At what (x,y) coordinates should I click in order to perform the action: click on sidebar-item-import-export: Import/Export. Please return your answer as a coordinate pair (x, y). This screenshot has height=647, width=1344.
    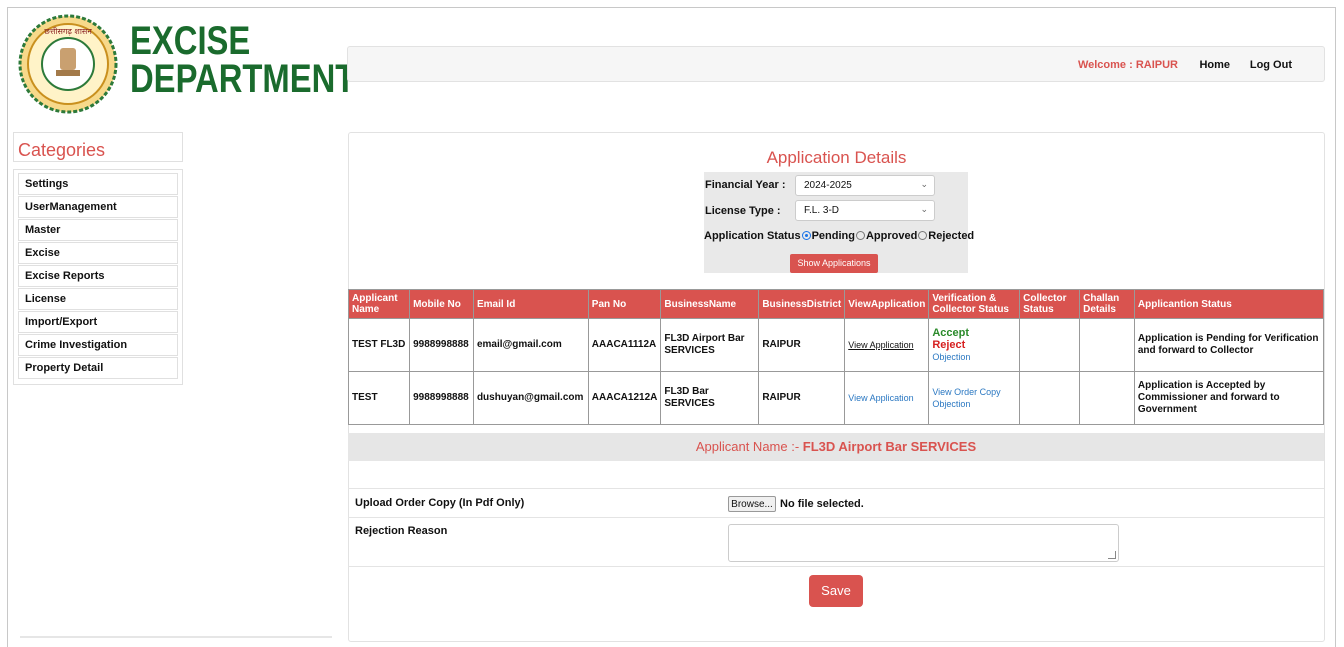
    Looking at the image, I should click on (98, 322).